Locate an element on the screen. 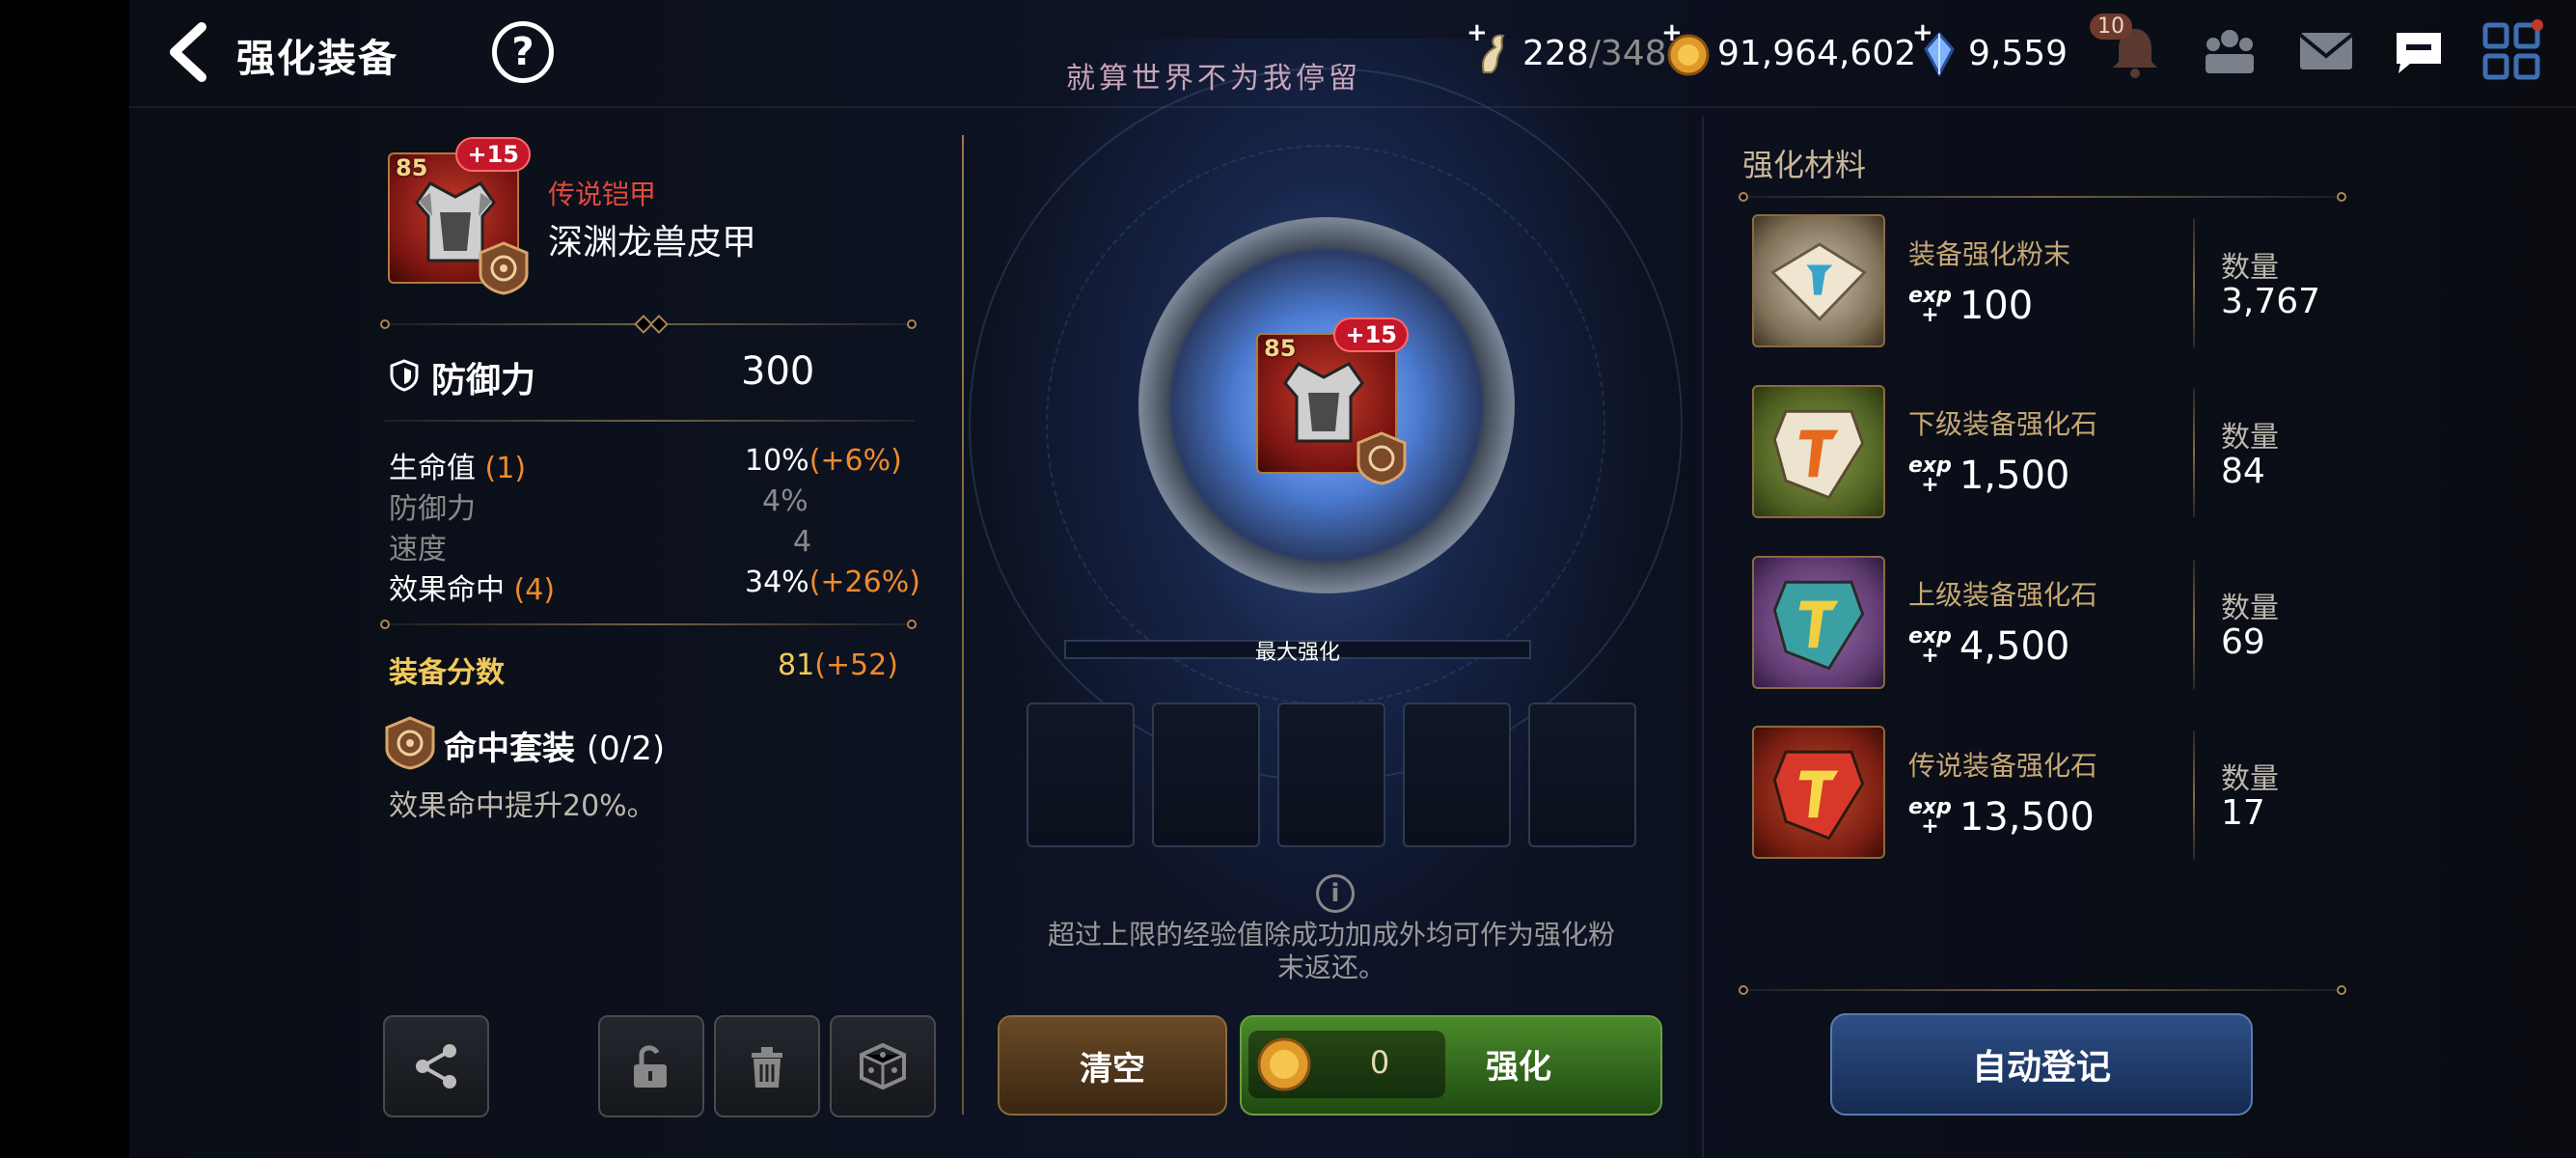 This screenshot has height=1158, width=2576. help-button: ? is located at coordinates (523, 52).